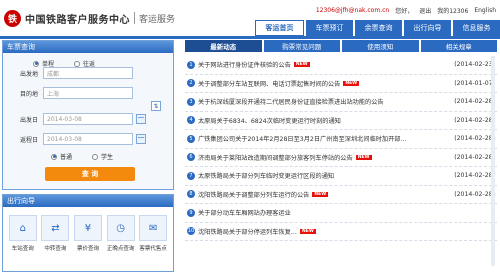 This screenshot has height=275, width=500. Describe the element at coordinates (28, 140) in the screenshot. I see `return-label: 返程日` at that location.